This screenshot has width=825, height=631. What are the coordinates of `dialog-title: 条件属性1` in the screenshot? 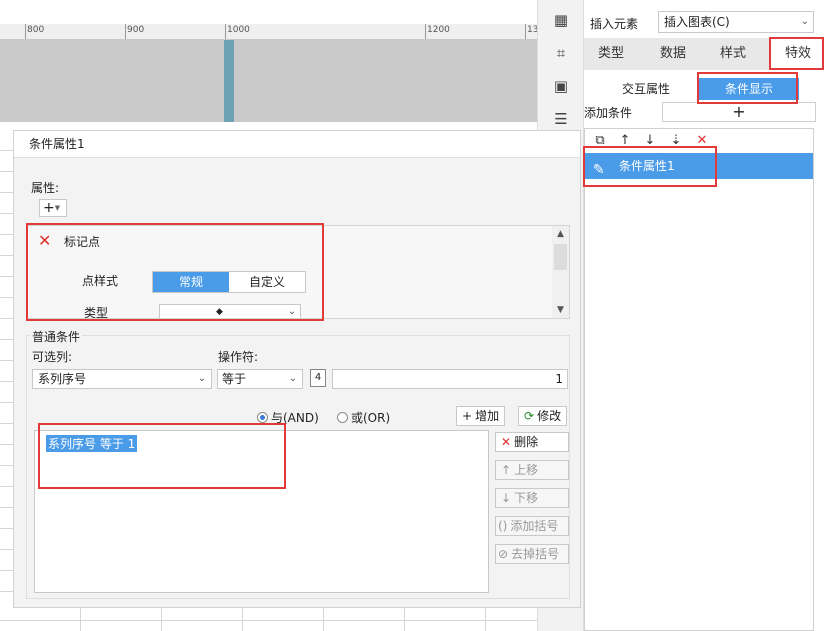 It's located at (297, 144).